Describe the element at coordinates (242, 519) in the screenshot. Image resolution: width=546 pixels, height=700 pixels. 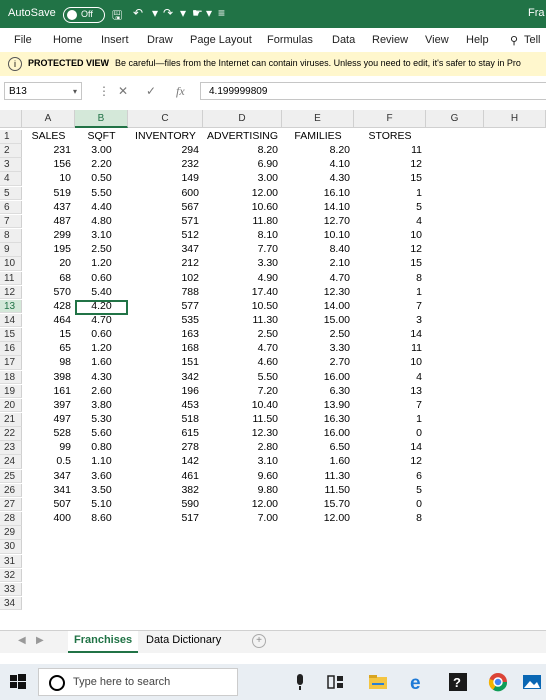
I see `data-cell: 7.00` at that location.